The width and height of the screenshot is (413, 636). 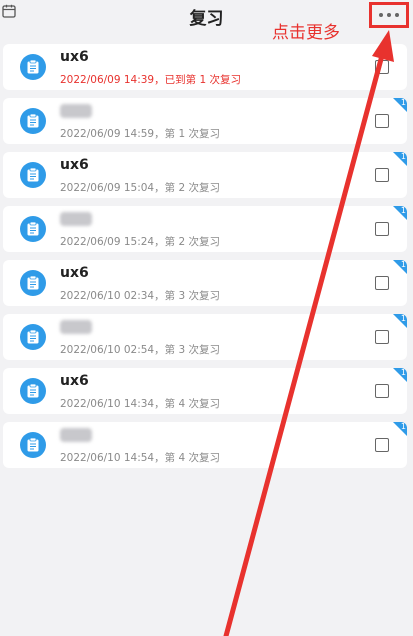 I want to click on more-button, so click(x=389, y=15).